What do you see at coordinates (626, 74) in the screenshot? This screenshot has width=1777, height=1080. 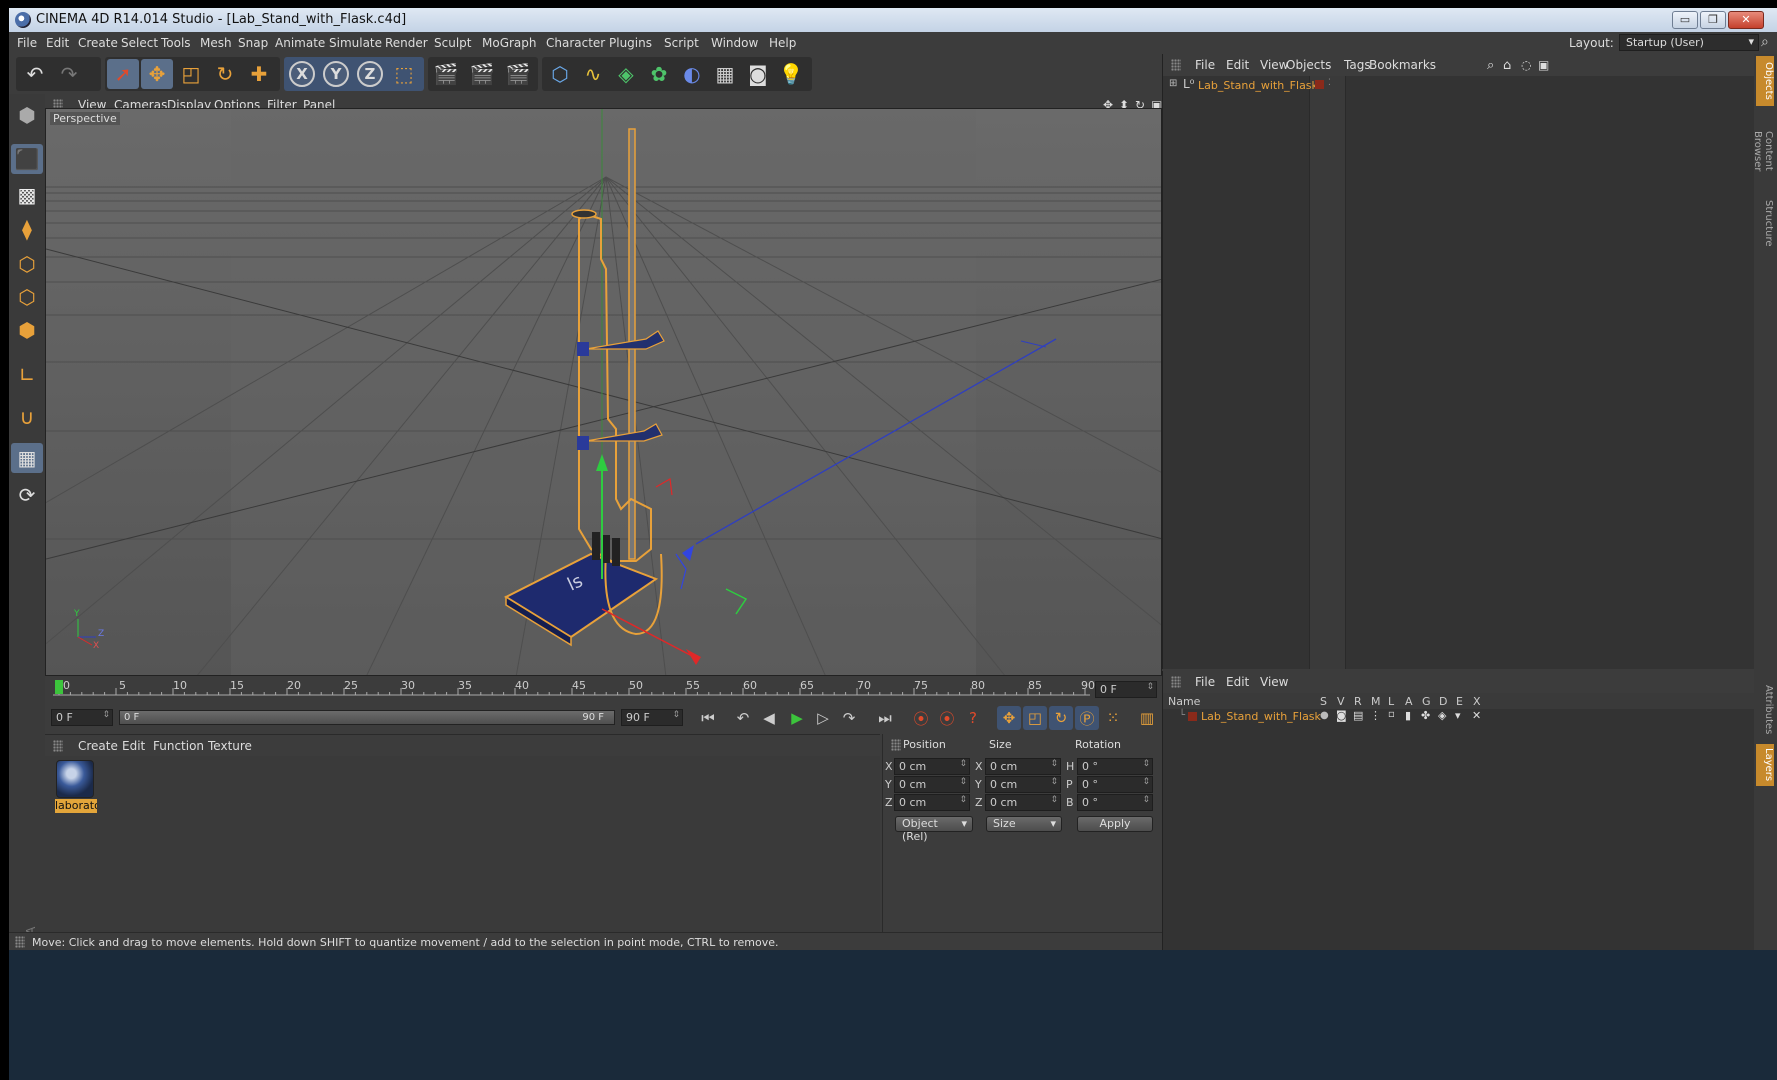 I see `subdivision-surface-icon: ◈` at bounding box center [626, 74].